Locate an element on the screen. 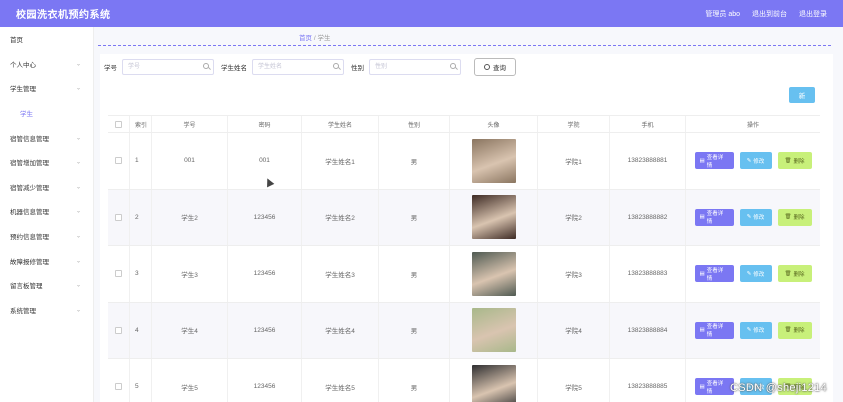 This screenshot has height=402, width=843. column-header: 操作 is located at coordinates (752, 125).